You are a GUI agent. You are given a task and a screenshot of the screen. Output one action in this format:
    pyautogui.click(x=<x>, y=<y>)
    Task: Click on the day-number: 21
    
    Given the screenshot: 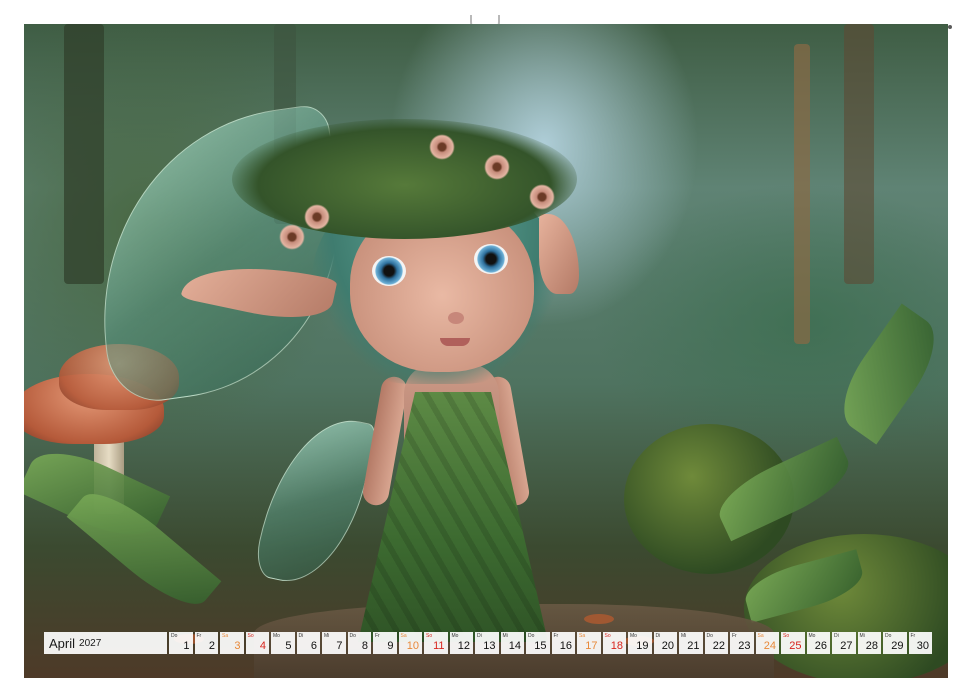 What is the action you would take?
    pyautogui.click(x=693, y=646)
    